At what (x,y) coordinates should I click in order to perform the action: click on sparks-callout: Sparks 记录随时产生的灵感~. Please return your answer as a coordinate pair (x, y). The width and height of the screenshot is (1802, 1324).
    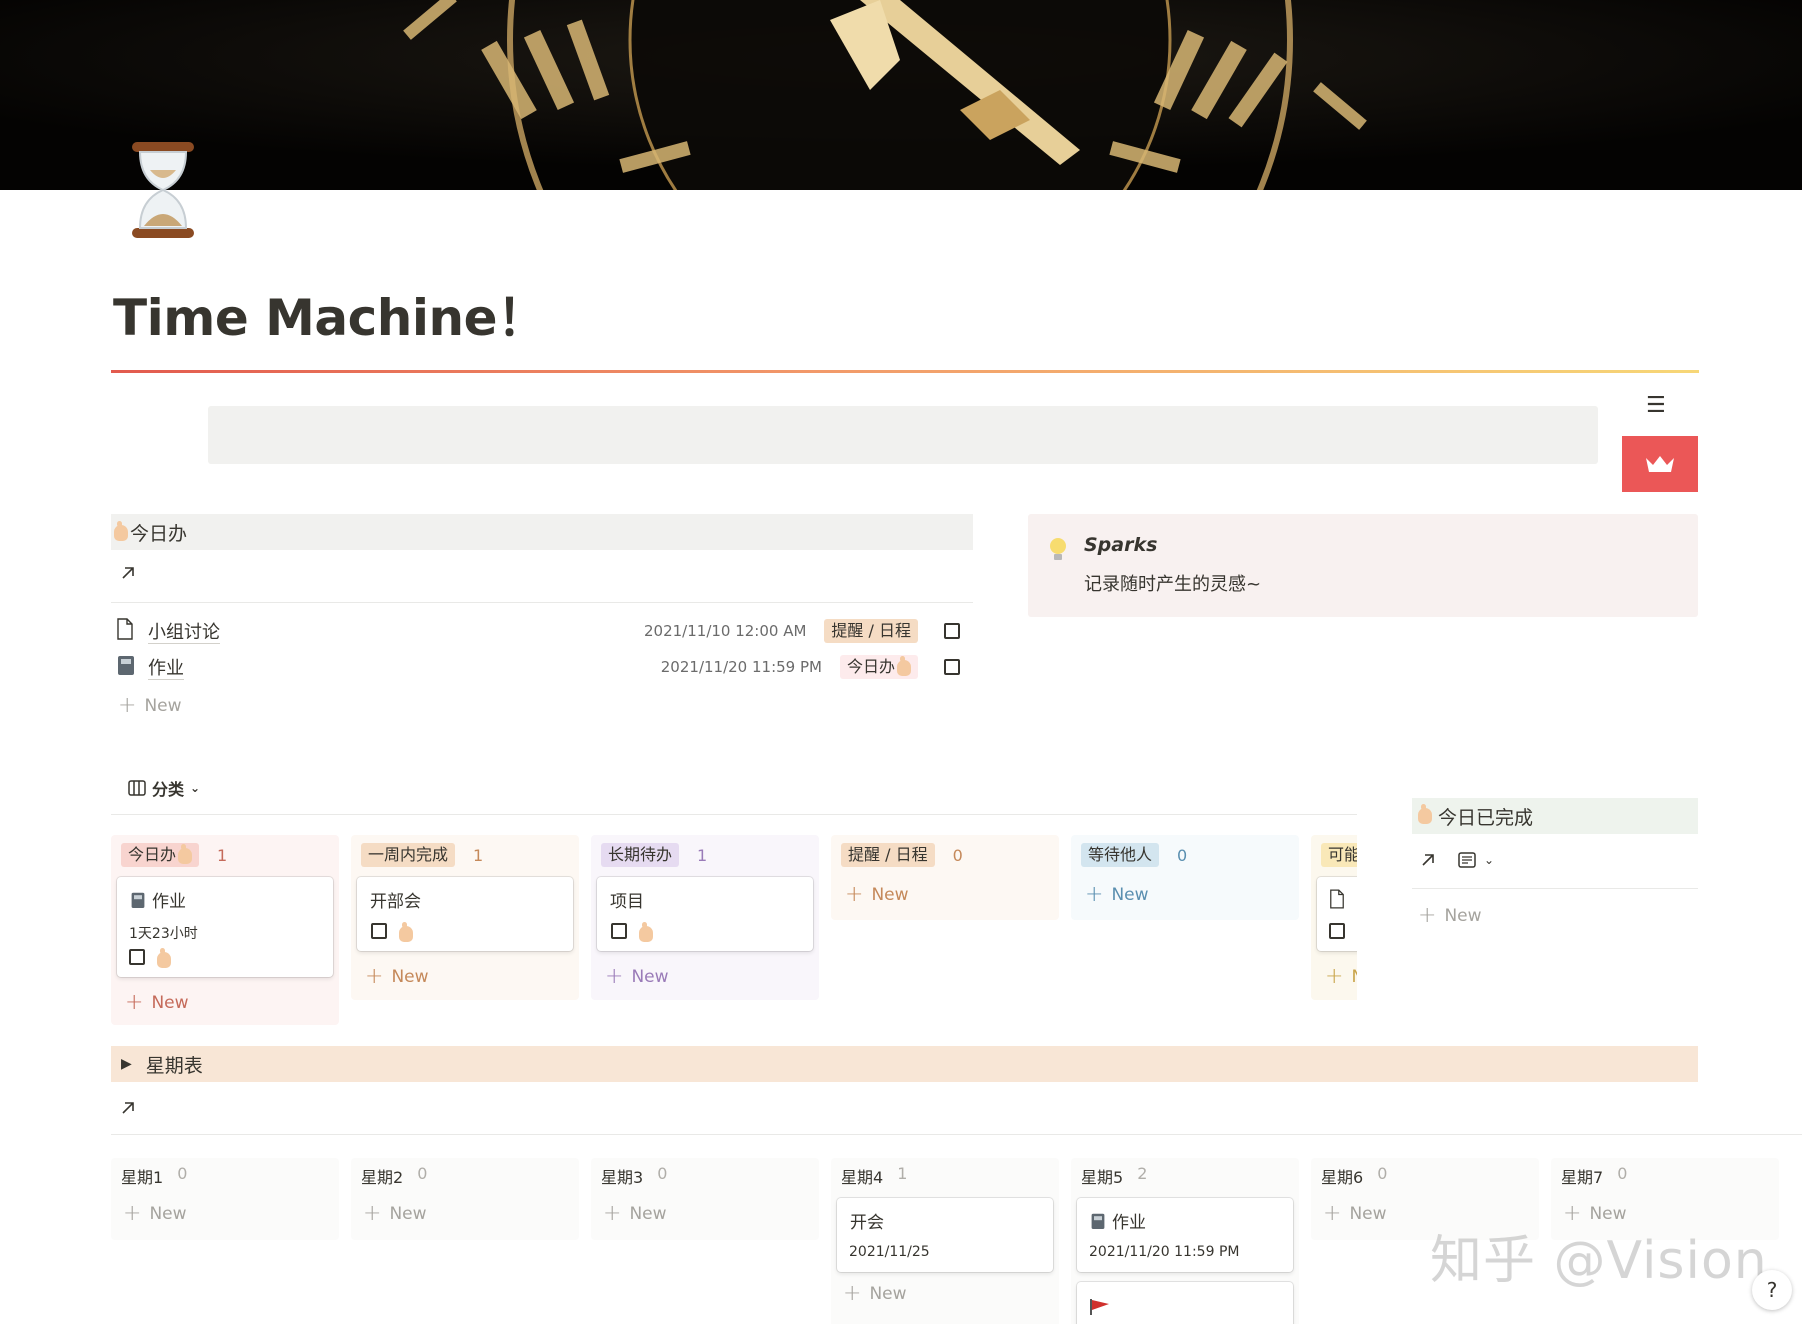
    Looking at the image, I should click on (1363, 565).